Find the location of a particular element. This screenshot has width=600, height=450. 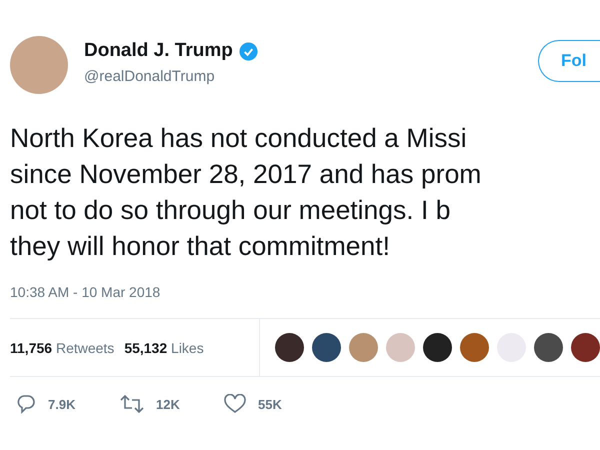

speech-bubble-icon is located at coordinates (26, 404).